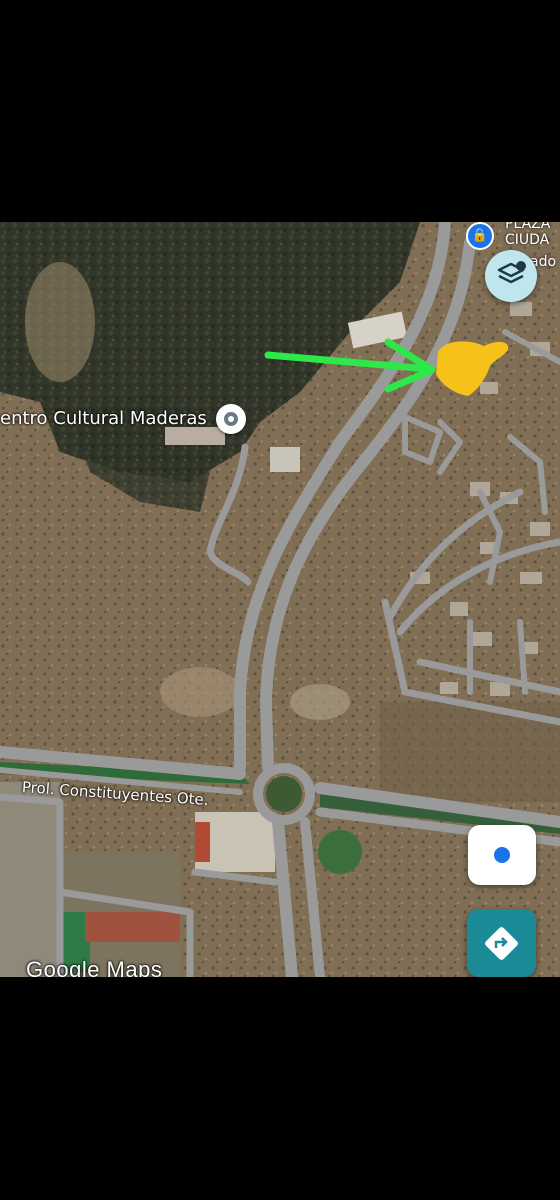  Describe the element at coordinates (480, 236) in the screenshot. I see `shopping-pin-icon: 🔒` at that location.